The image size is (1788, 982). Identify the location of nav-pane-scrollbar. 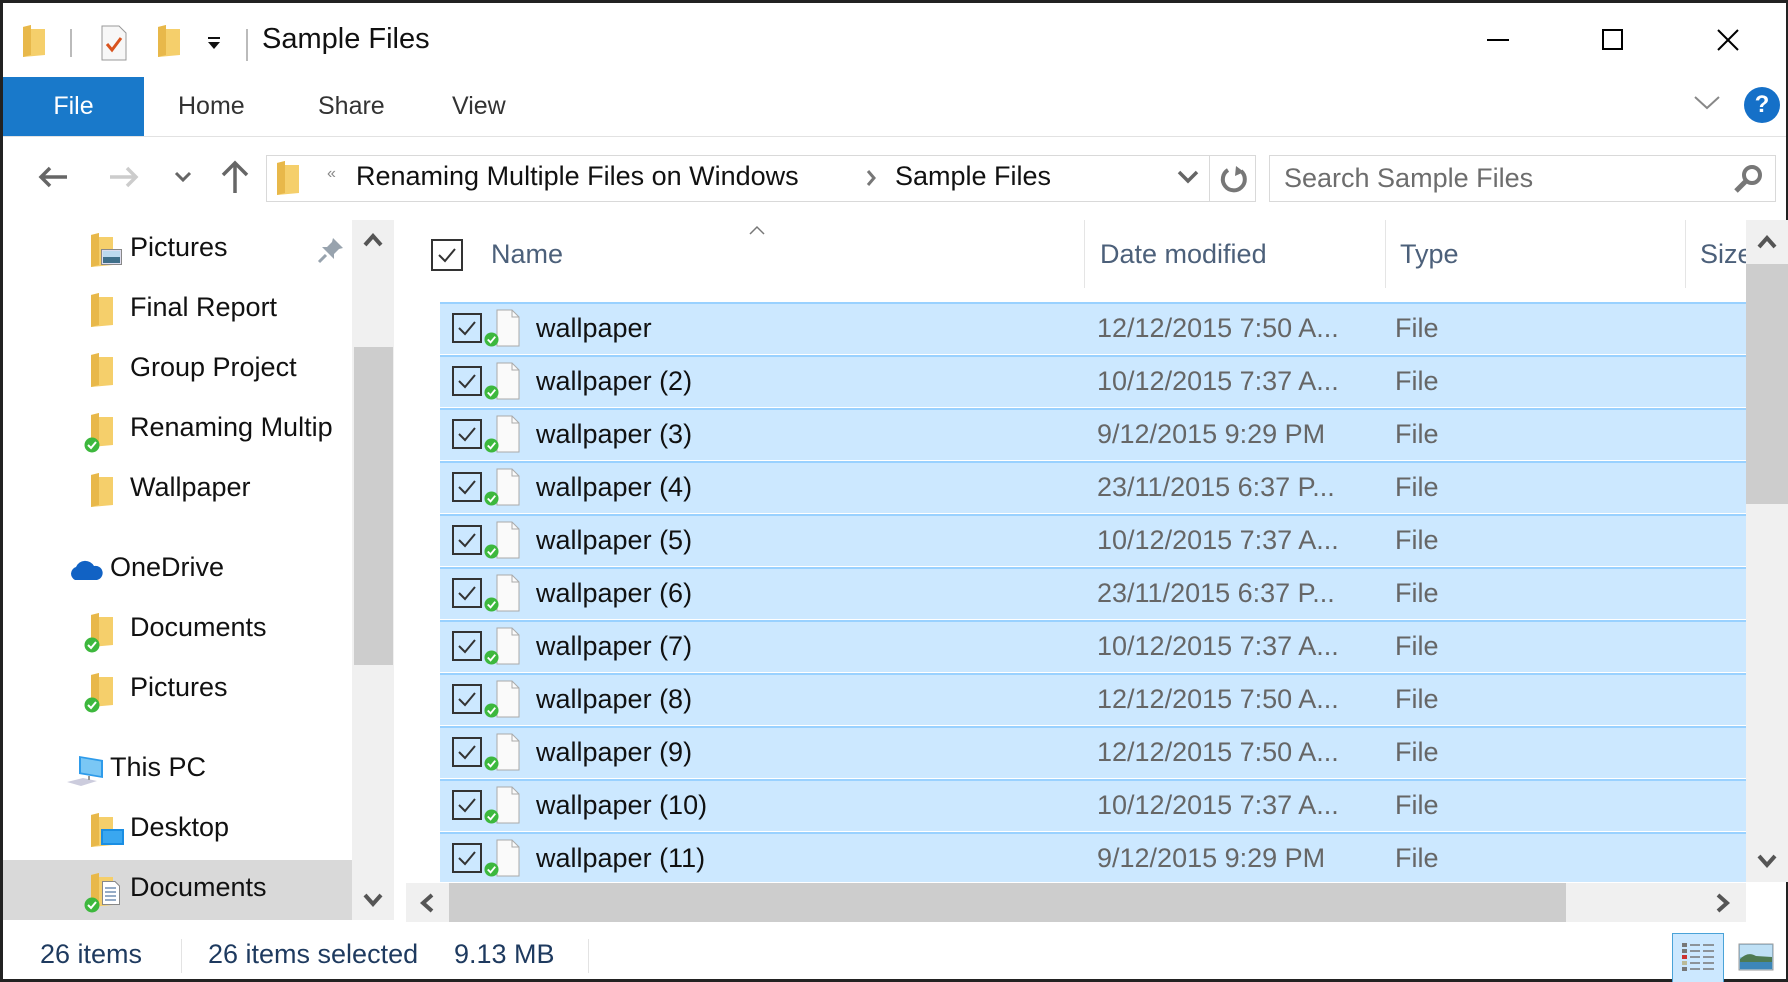
(373, 570).